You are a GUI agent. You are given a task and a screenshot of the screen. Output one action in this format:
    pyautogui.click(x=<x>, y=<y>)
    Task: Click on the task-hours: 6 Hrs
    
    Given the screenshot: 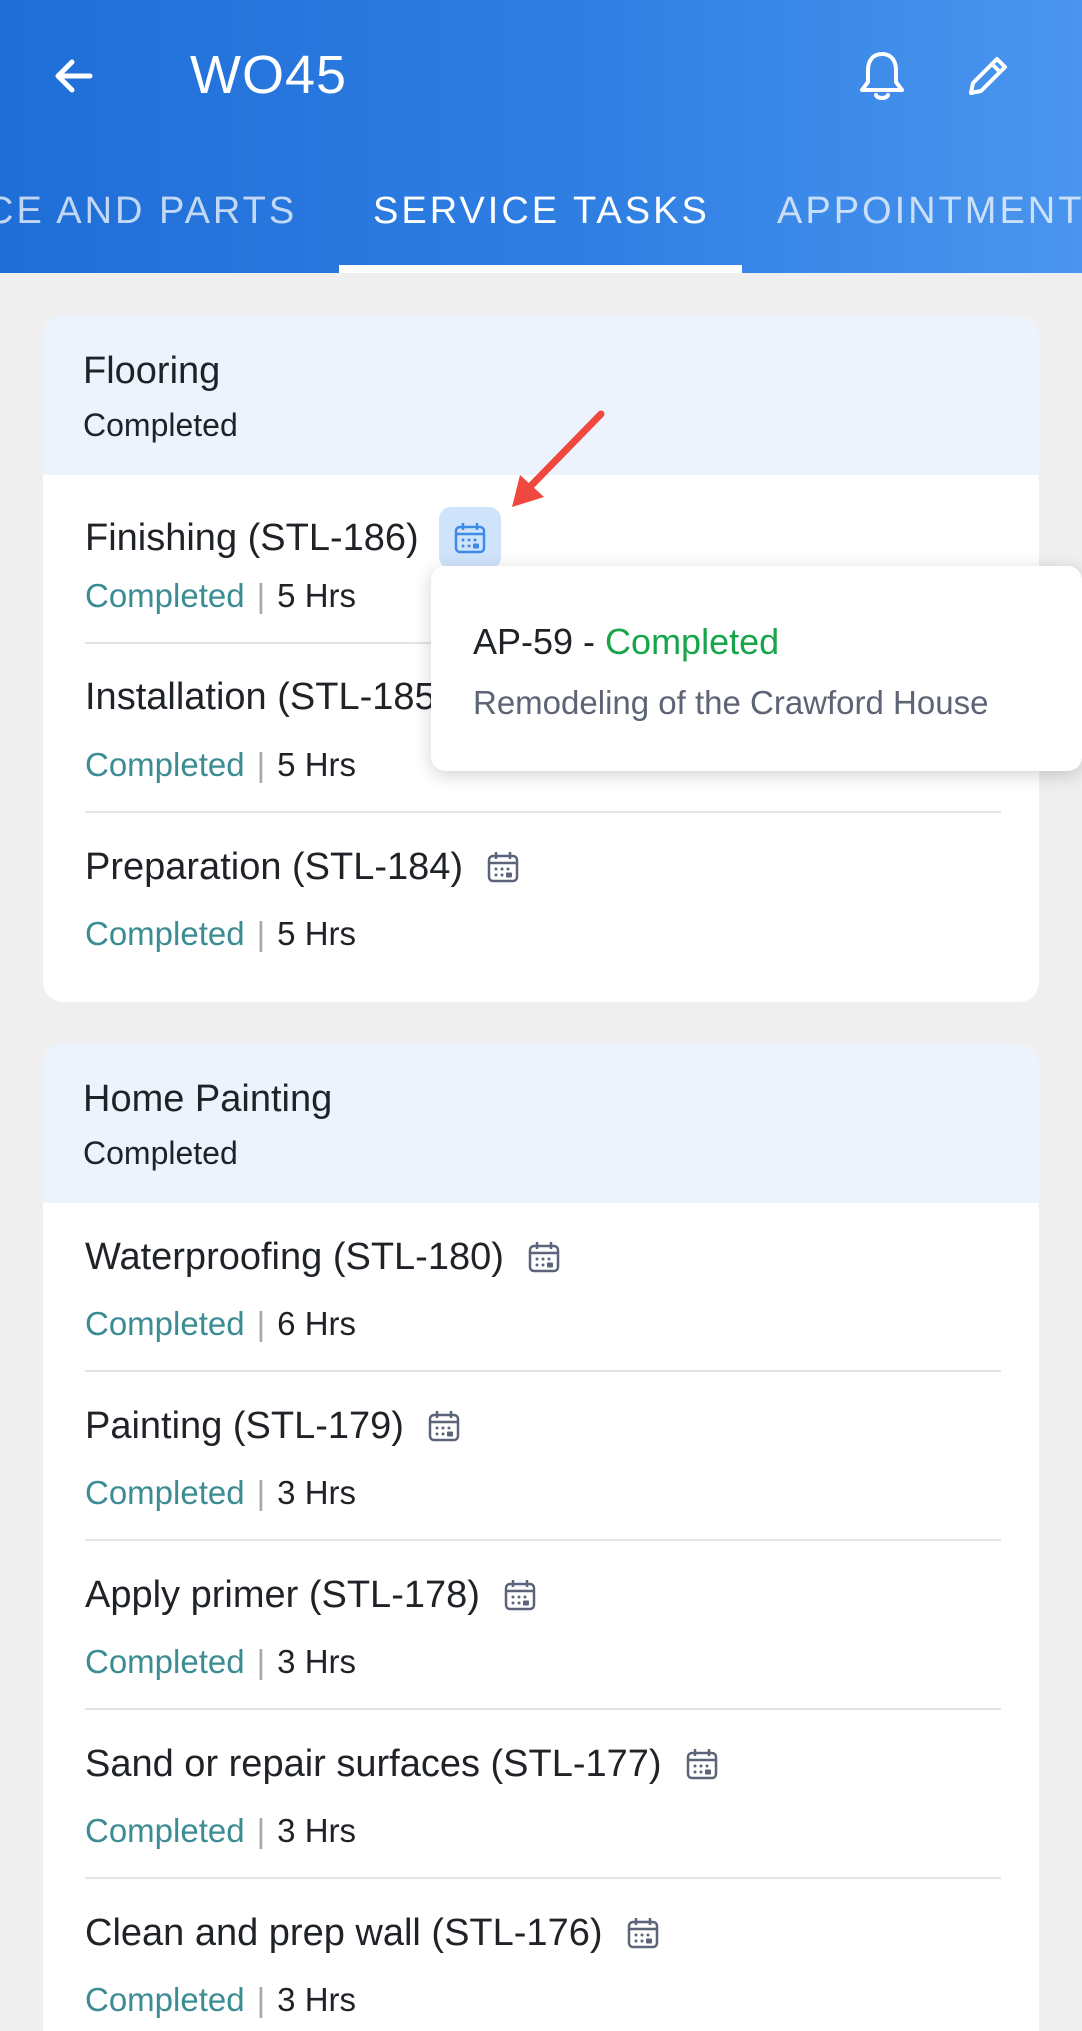 What is the action you would take?
    pyautogui.click(x=317, y=1323)
    